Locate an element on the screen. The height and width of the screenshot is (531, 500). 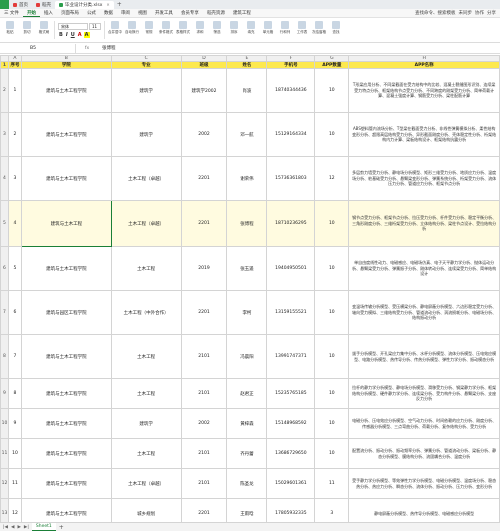
cell-name: 张博程 is located at coordinates (247, 223).